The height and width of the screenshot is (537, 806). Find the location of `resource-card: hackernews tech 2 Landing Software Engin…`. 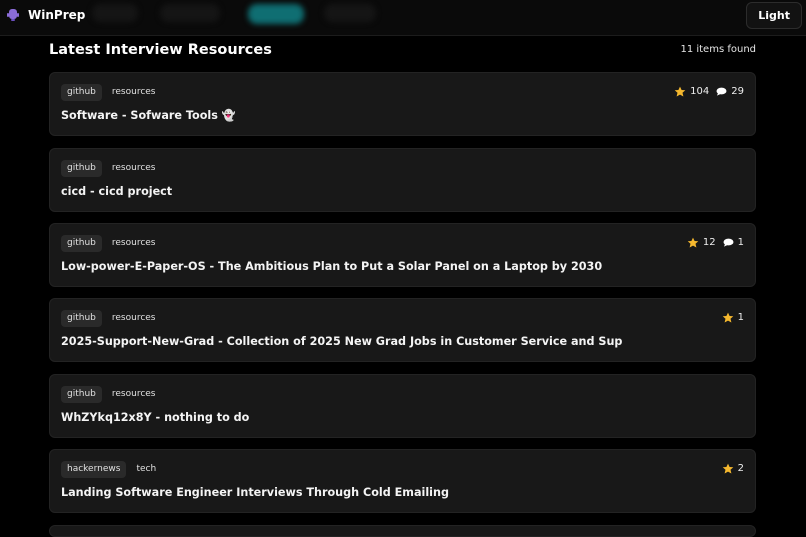

resource-card: hackernews tech 2 Landing Software Engin… is located at coordinates (402, 481).